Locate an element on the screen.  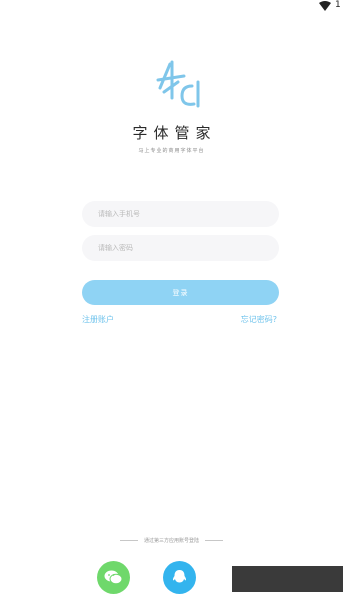
status-bar: 1 is located at coordinates (171, 7).